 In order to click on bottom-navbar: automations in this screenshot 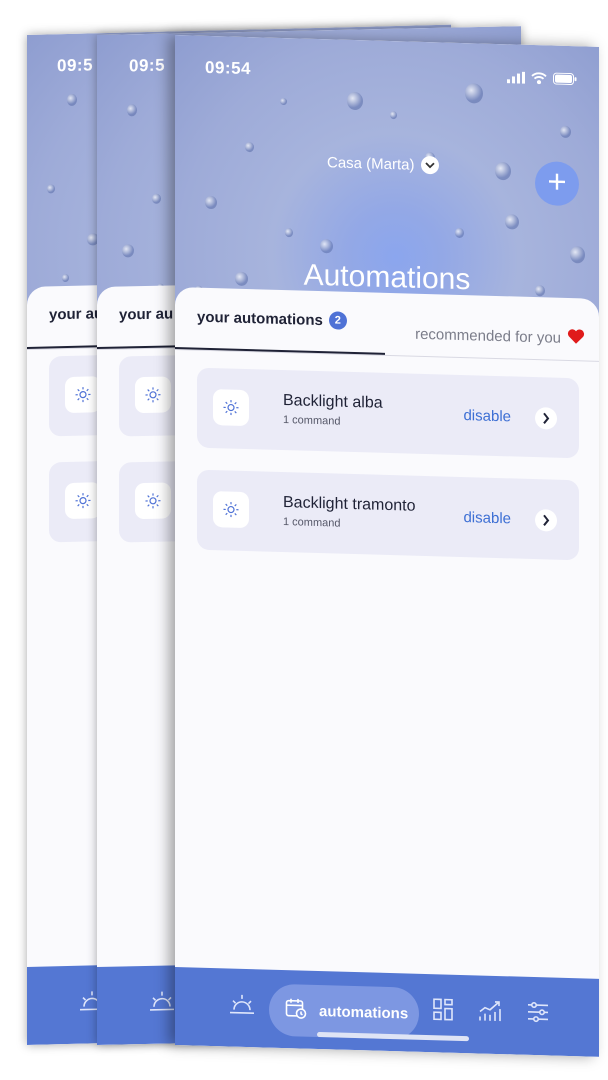, I will do `click(387, 1012)`.